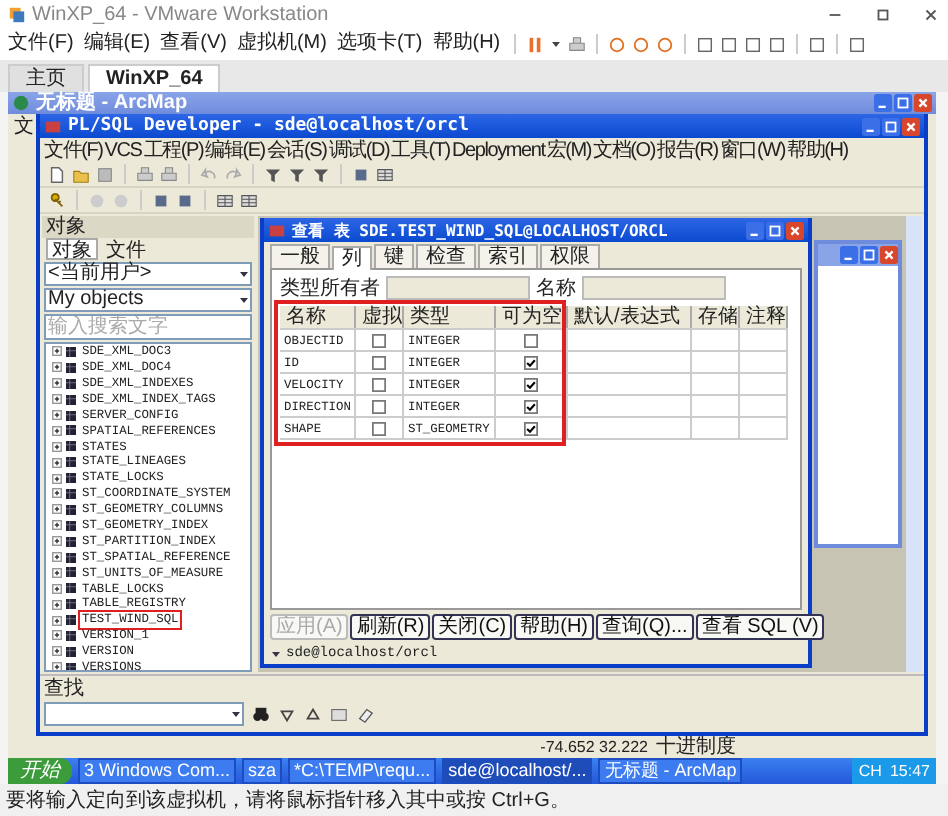 The width and height of the screenshot is (948, 816). What do you see at coordinates (359, 150) in the screenshot?
I see `menu-item: 调试(D)` at bounding box center [359, 150].